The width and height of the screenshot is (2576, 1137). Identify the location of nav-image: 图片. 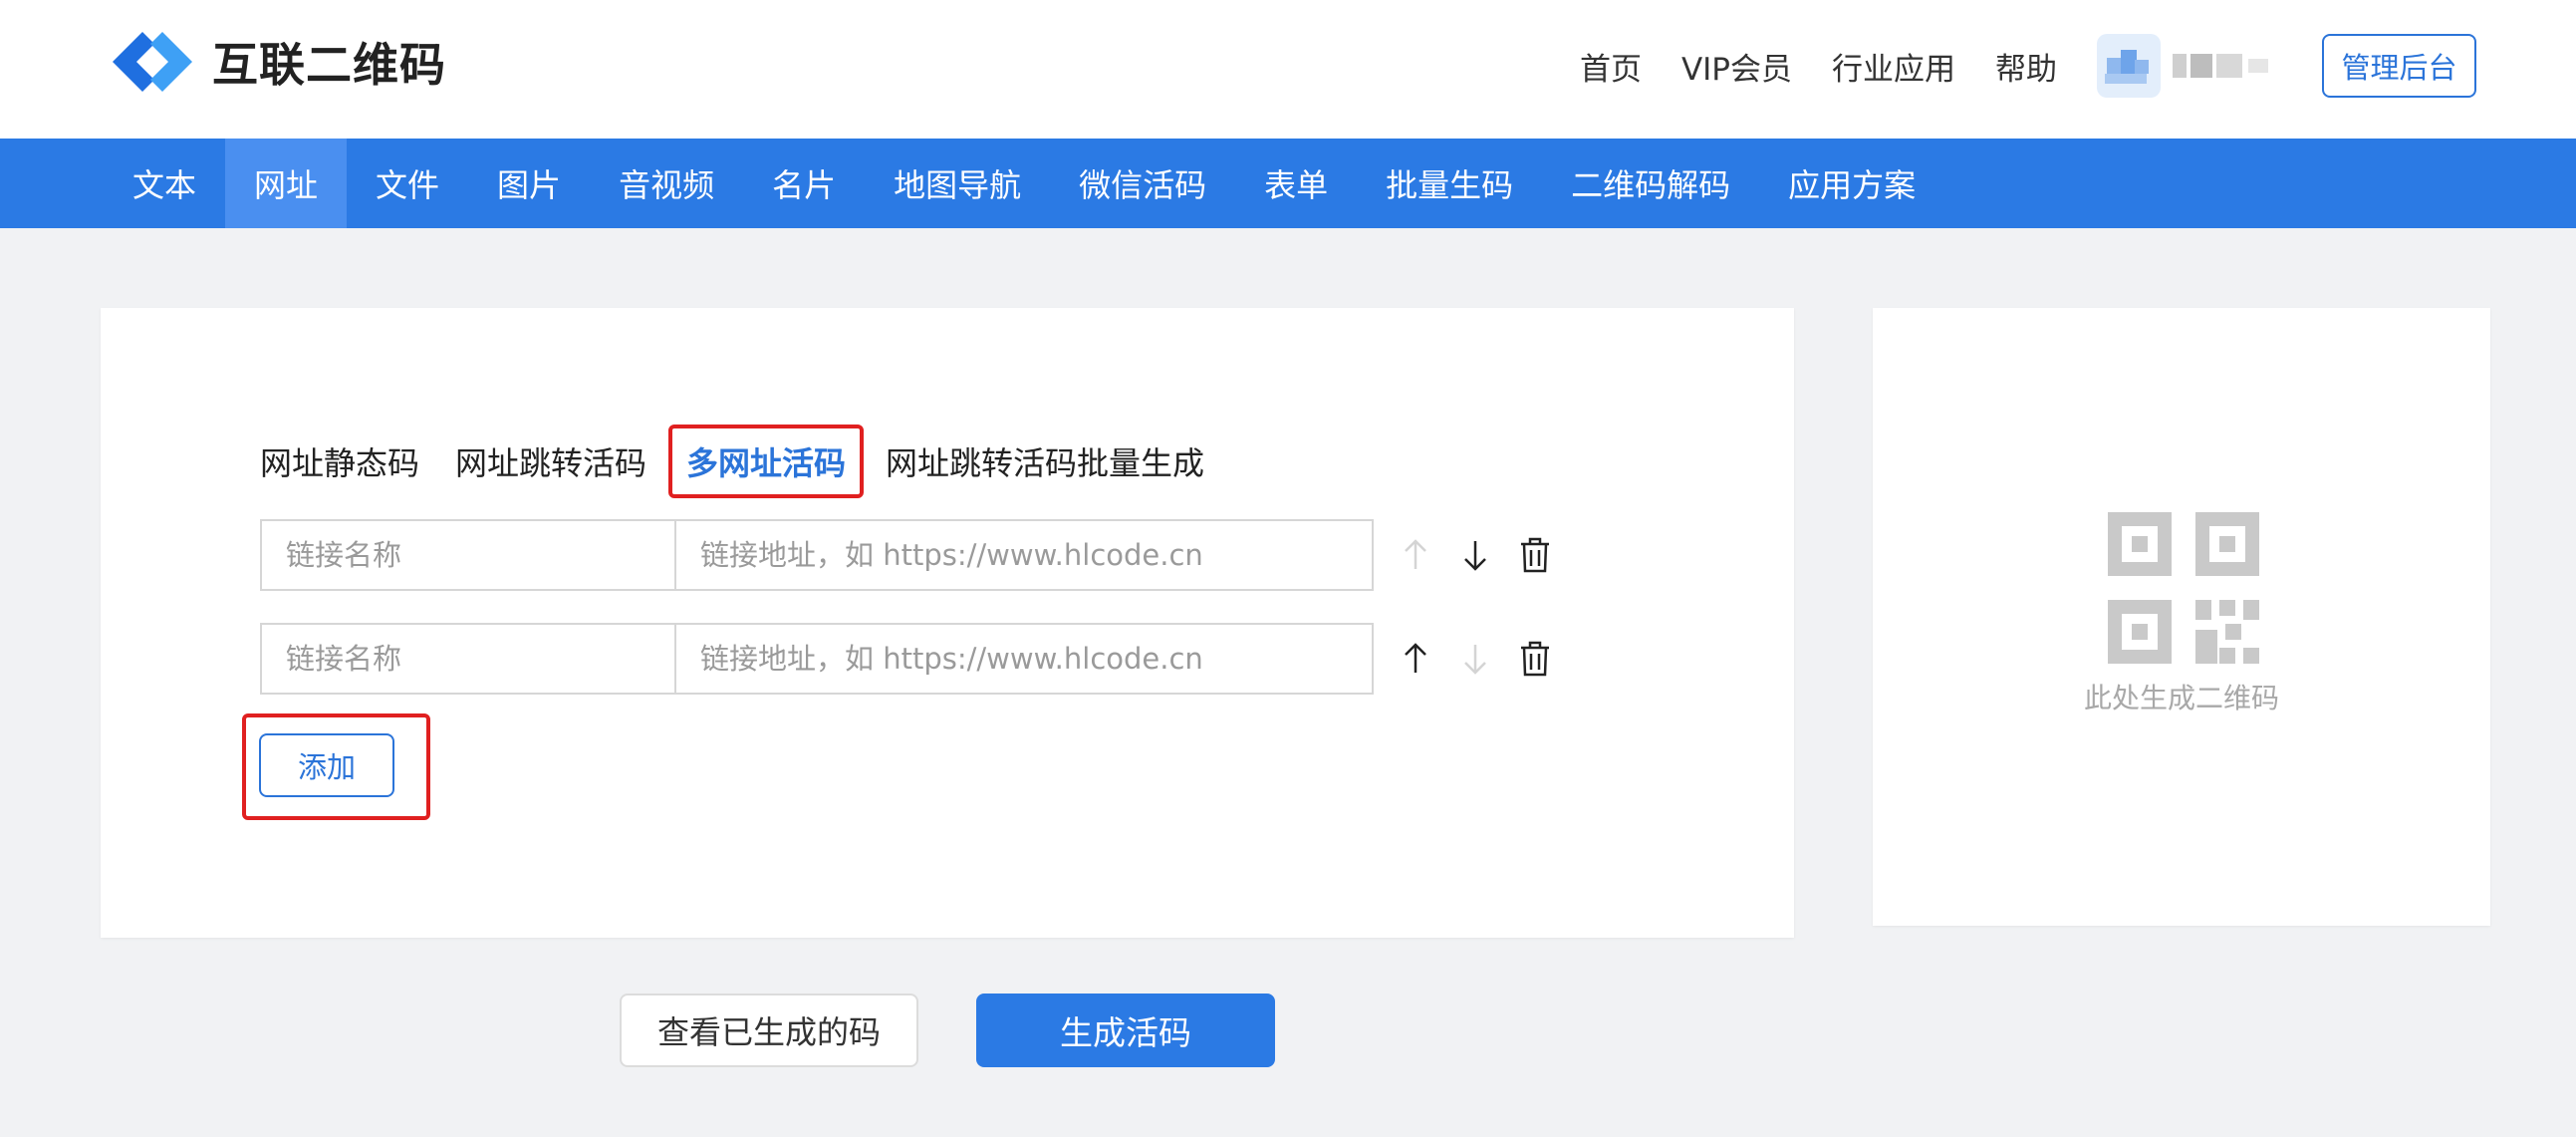
(529, 183).